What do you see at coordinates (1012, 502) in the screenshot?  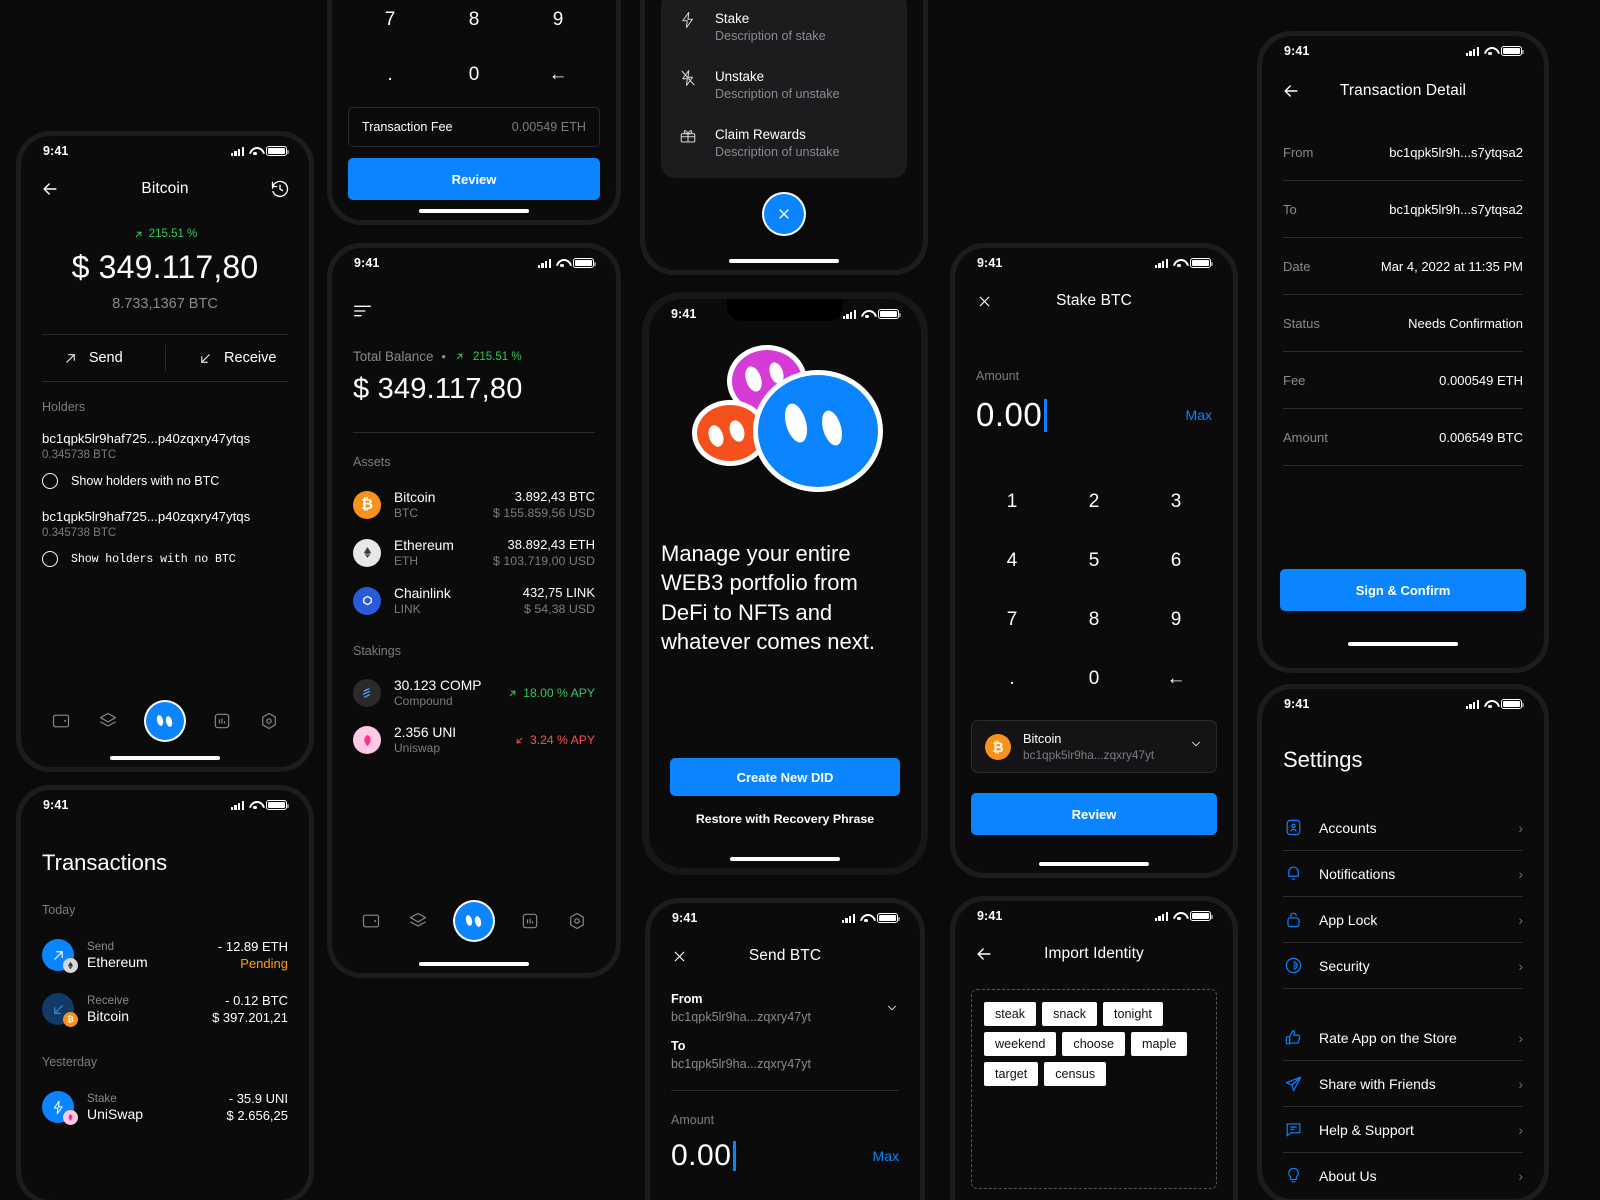 I see `key-1: 1` at bounding box center [1012, 502].